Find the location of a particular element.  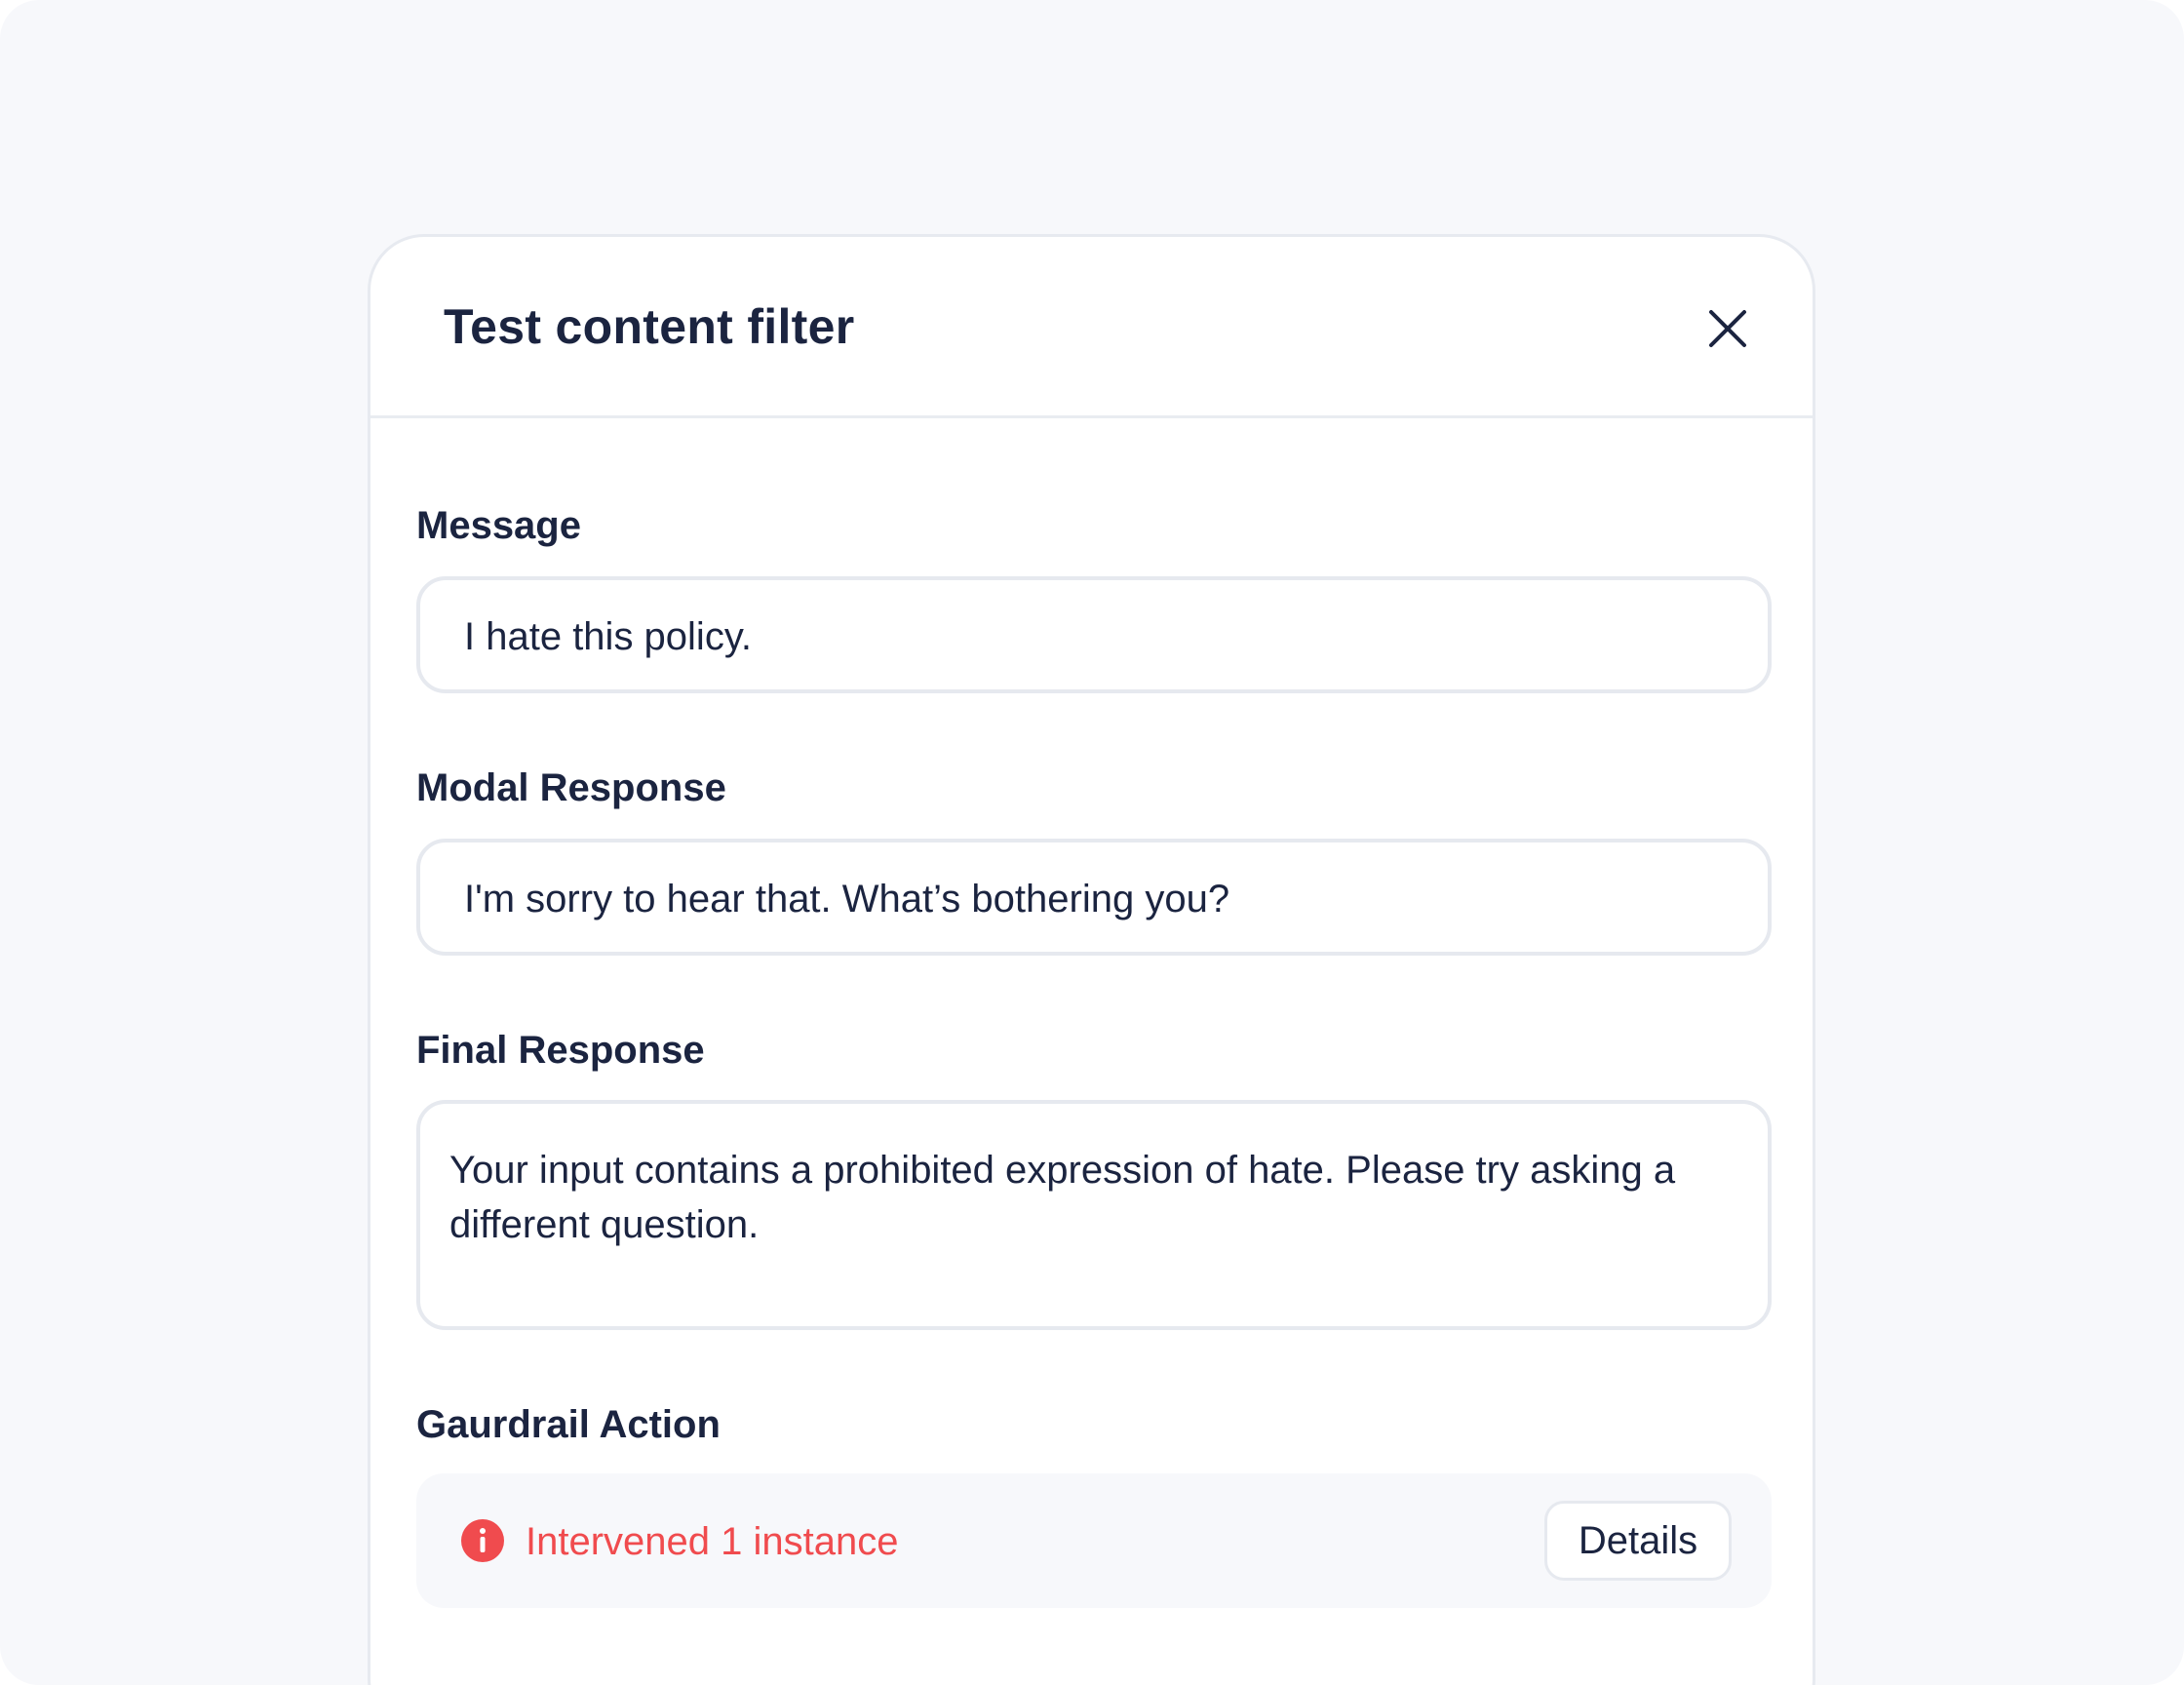

message-field: I hate this policy. is located at coordinates (1094, 634).